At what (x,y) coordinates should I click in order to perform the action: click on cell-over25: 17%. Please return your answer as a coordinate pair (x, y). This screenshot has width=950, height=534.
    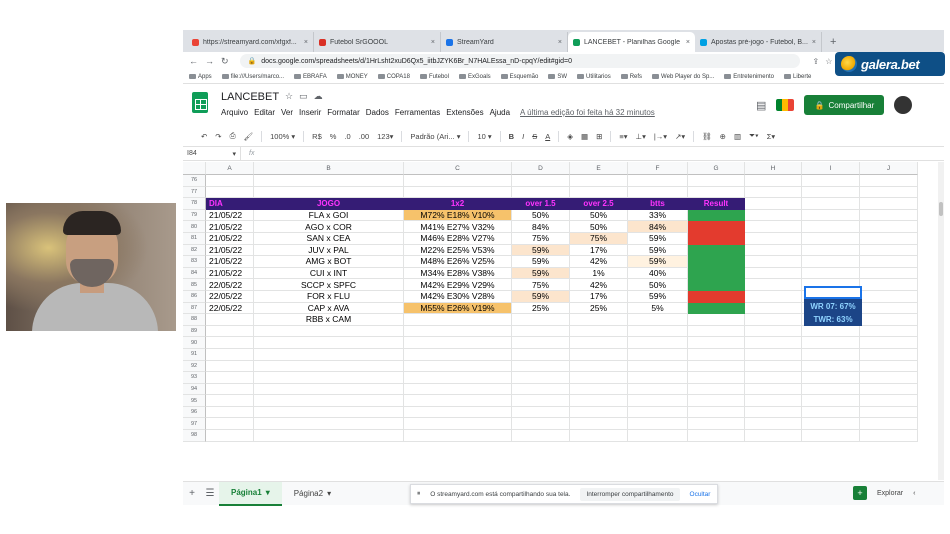
    Looking at the image, I should click on (599, 250).